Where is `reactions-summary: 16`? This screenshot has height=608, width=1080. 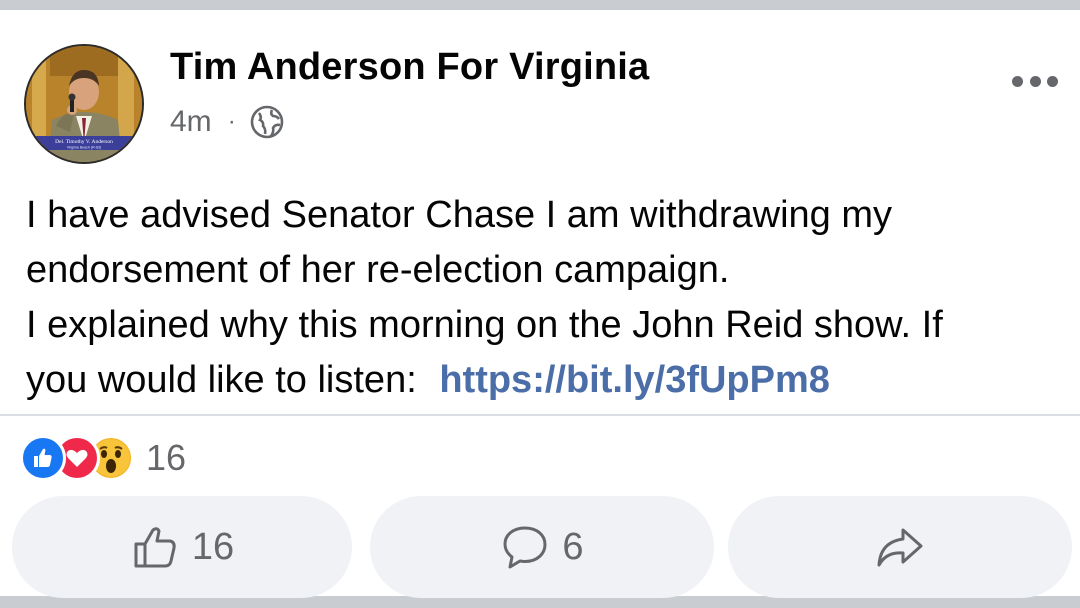
reactions-summary: 16 is located at coordinates (103, 458).